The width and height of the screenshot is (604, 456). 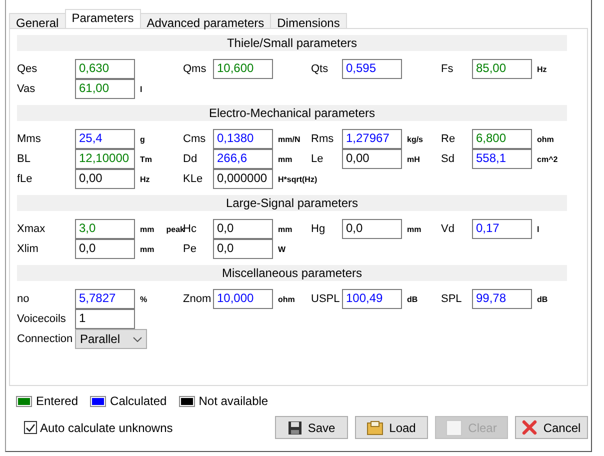 I want to click on unit-label: g, so click(x=142, y=139).